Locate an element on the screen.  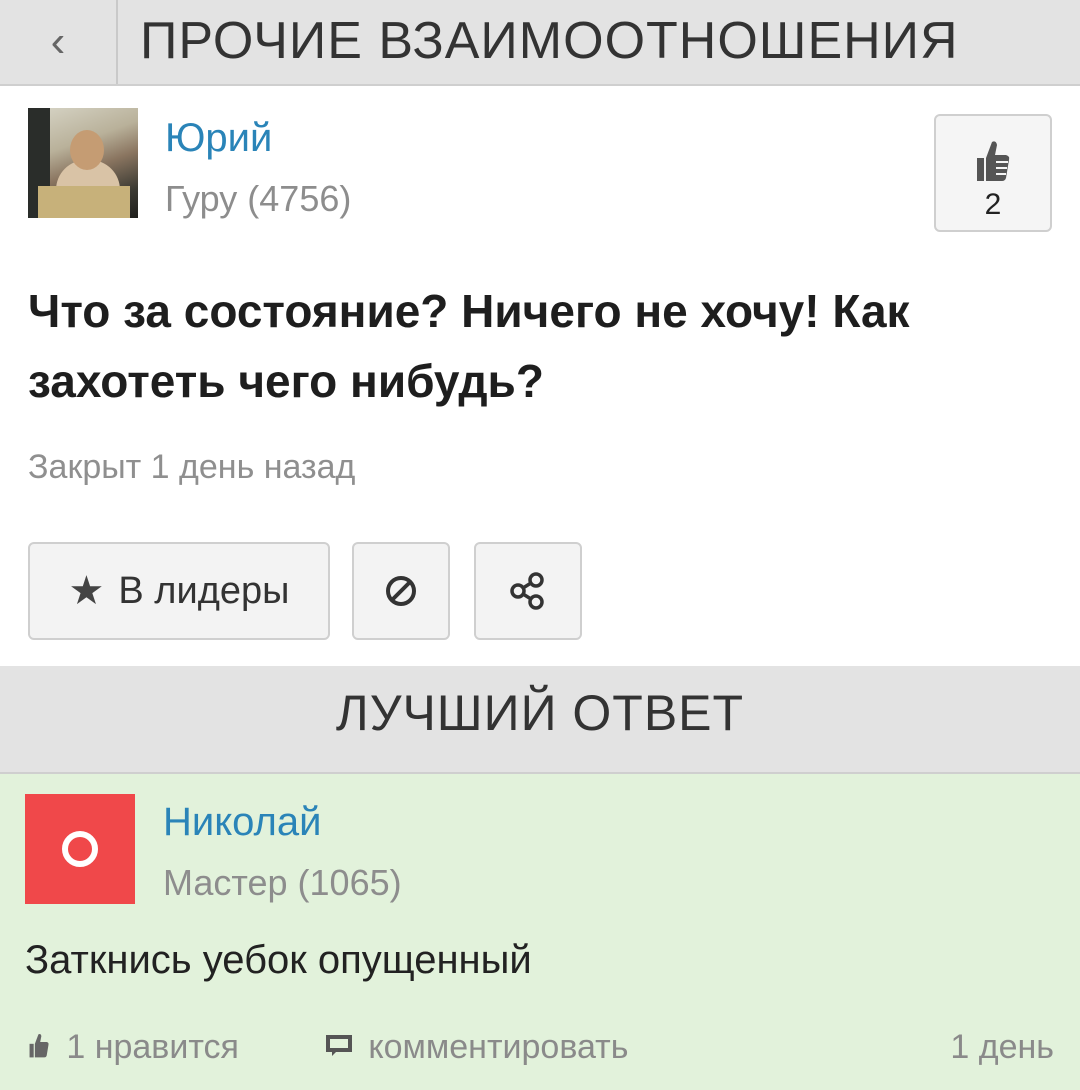
share-icon is located at coordinates (527, 591).